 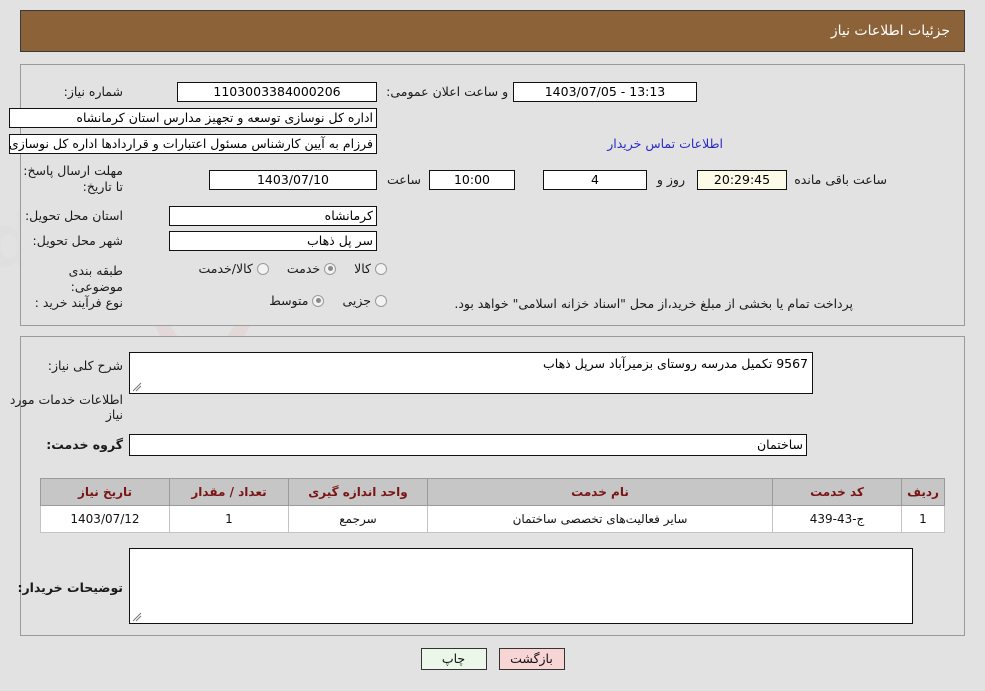 What do you see at coordinates (225, 268) in the screenshot?
I see `category-option-label: کالا/خدمت` at bounding box center [225, 268].